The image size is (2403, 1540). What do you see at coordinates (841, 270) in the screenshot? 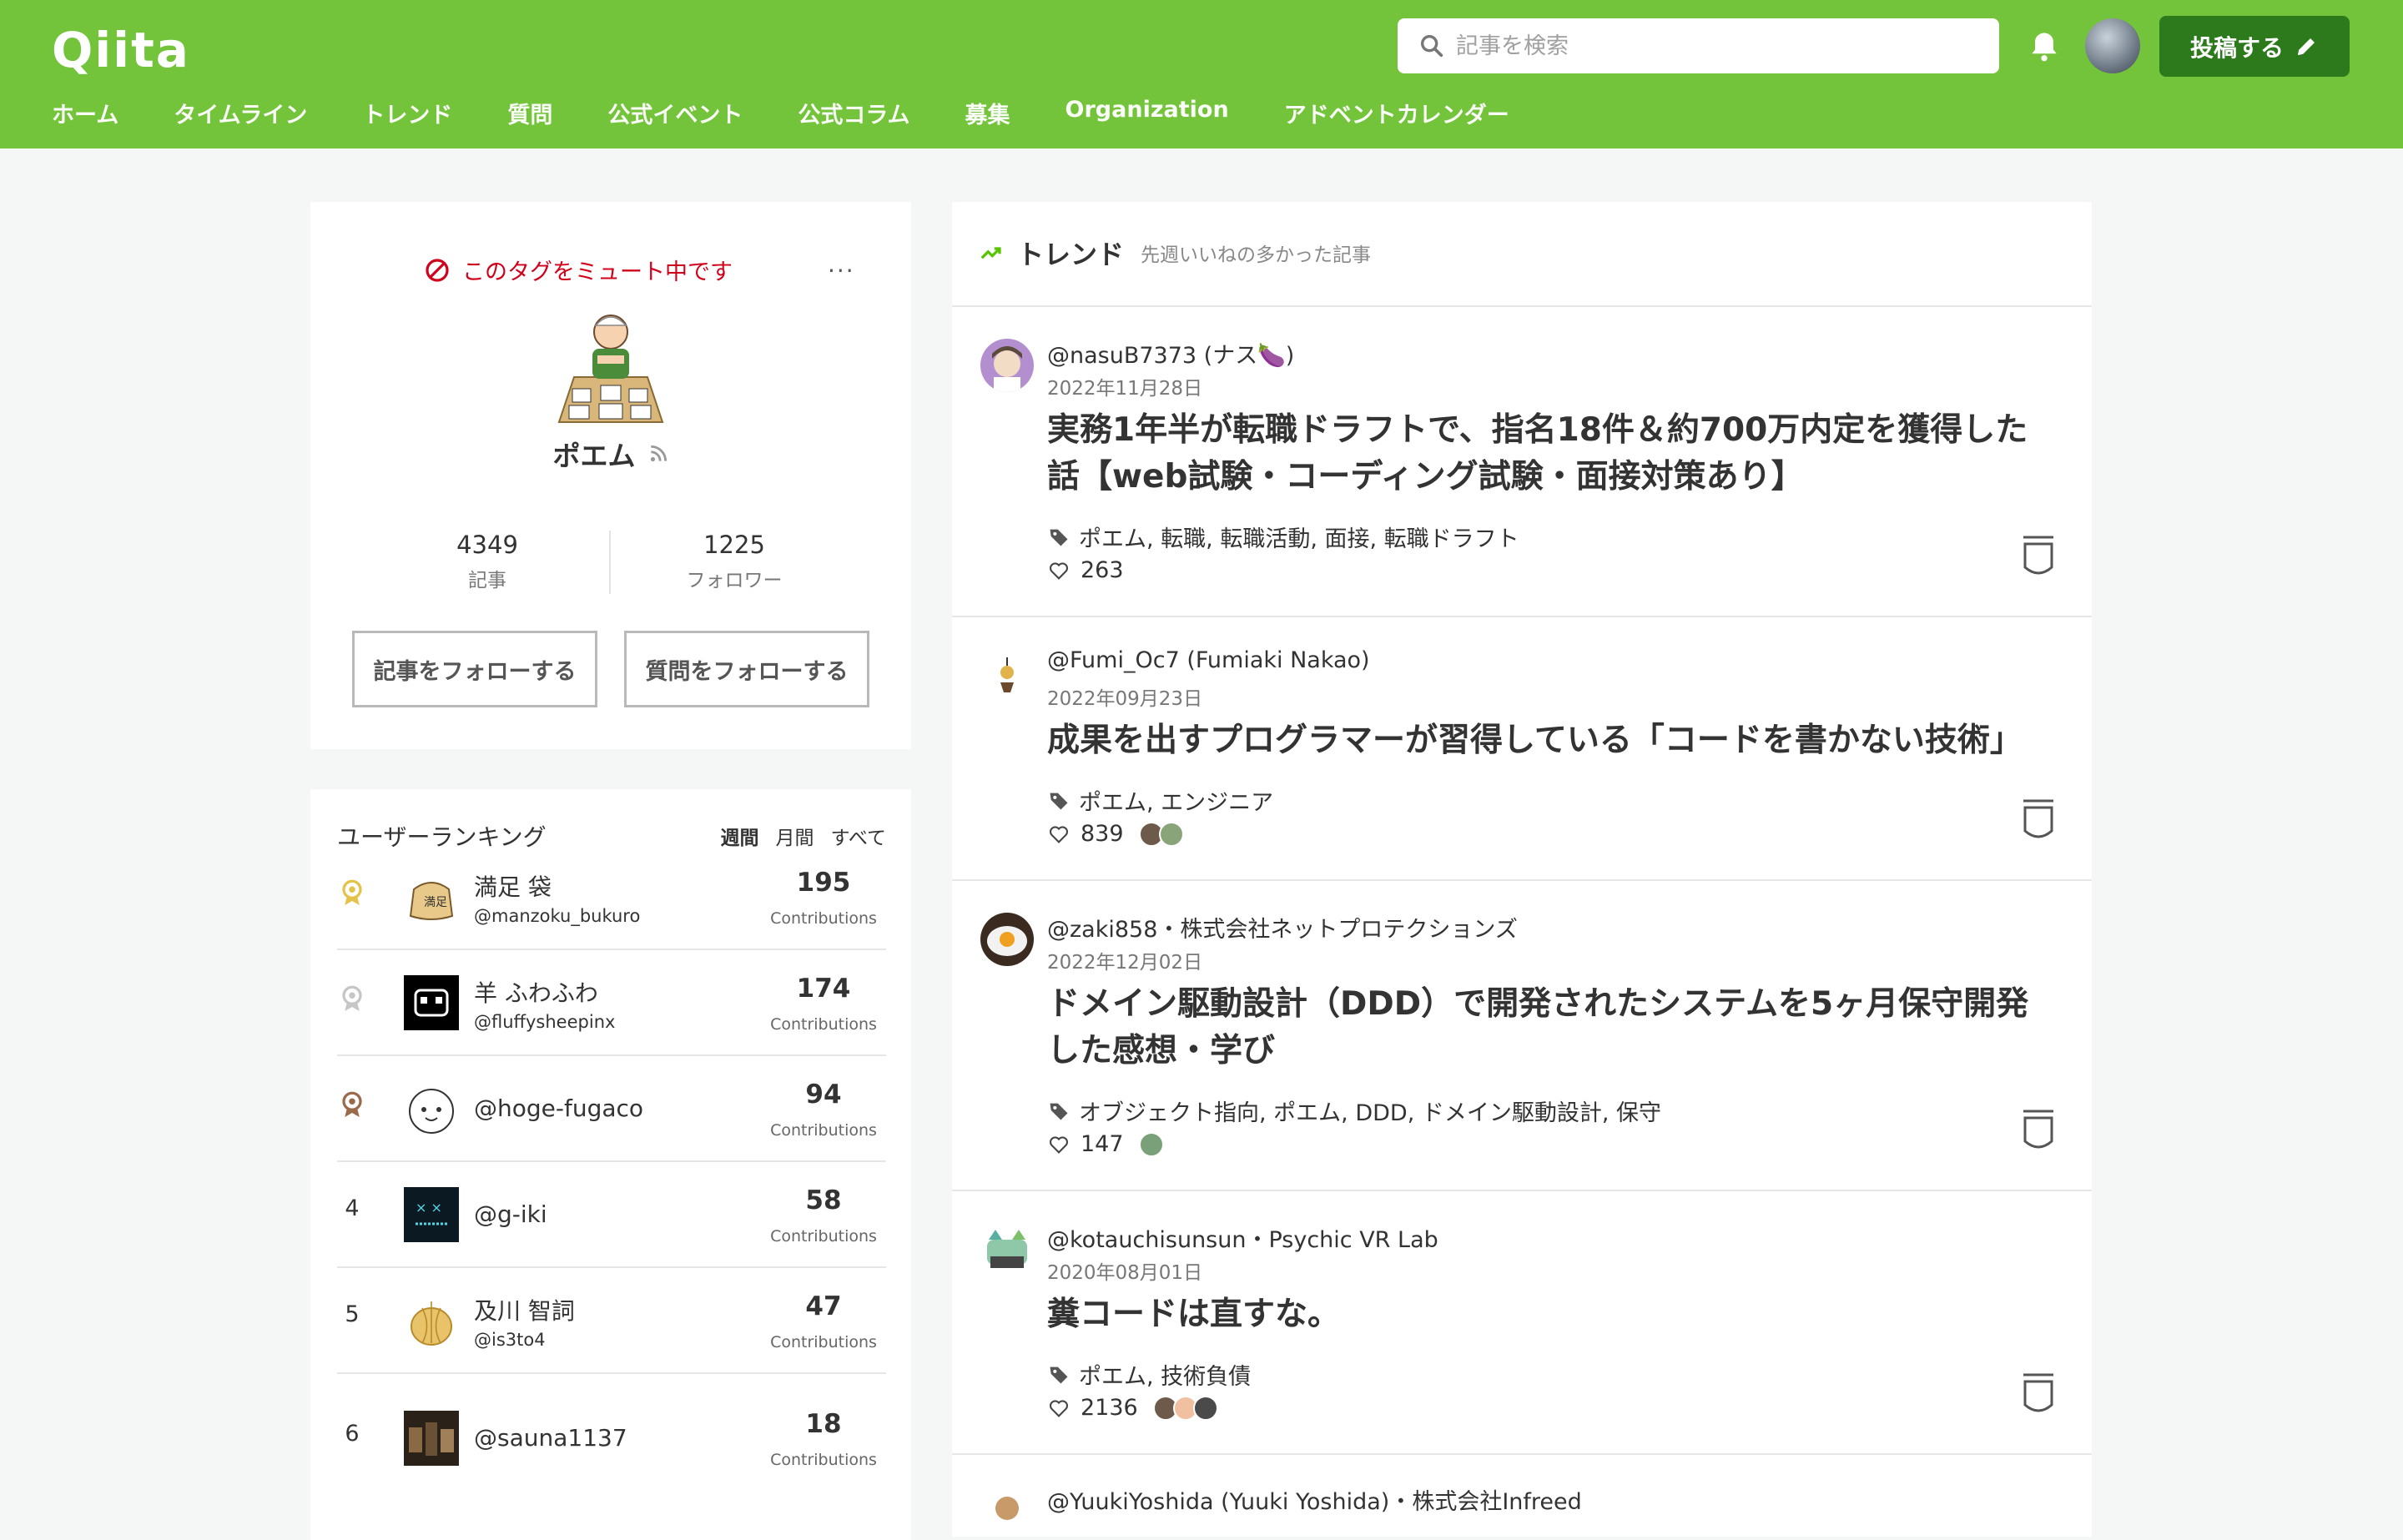
I see `more-options-button: ···` at bounding box center [841, 270].